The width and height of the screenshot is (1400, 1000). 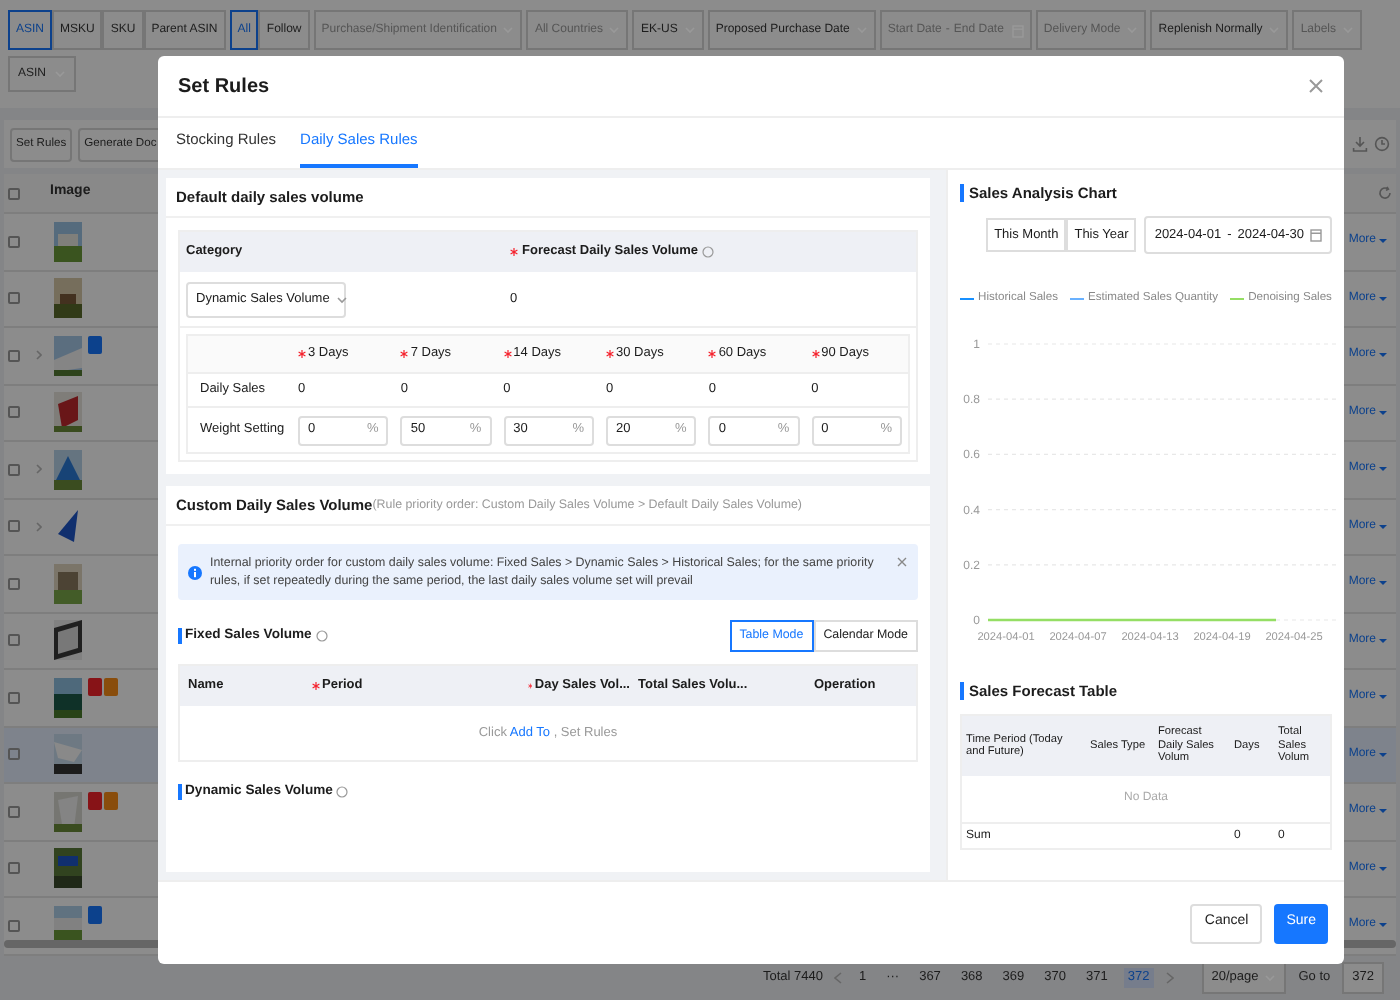 What do you see at coordinates (1316, 235) in the screenshot?
I see `calendar-icon` at bounding box center [1316, 235].